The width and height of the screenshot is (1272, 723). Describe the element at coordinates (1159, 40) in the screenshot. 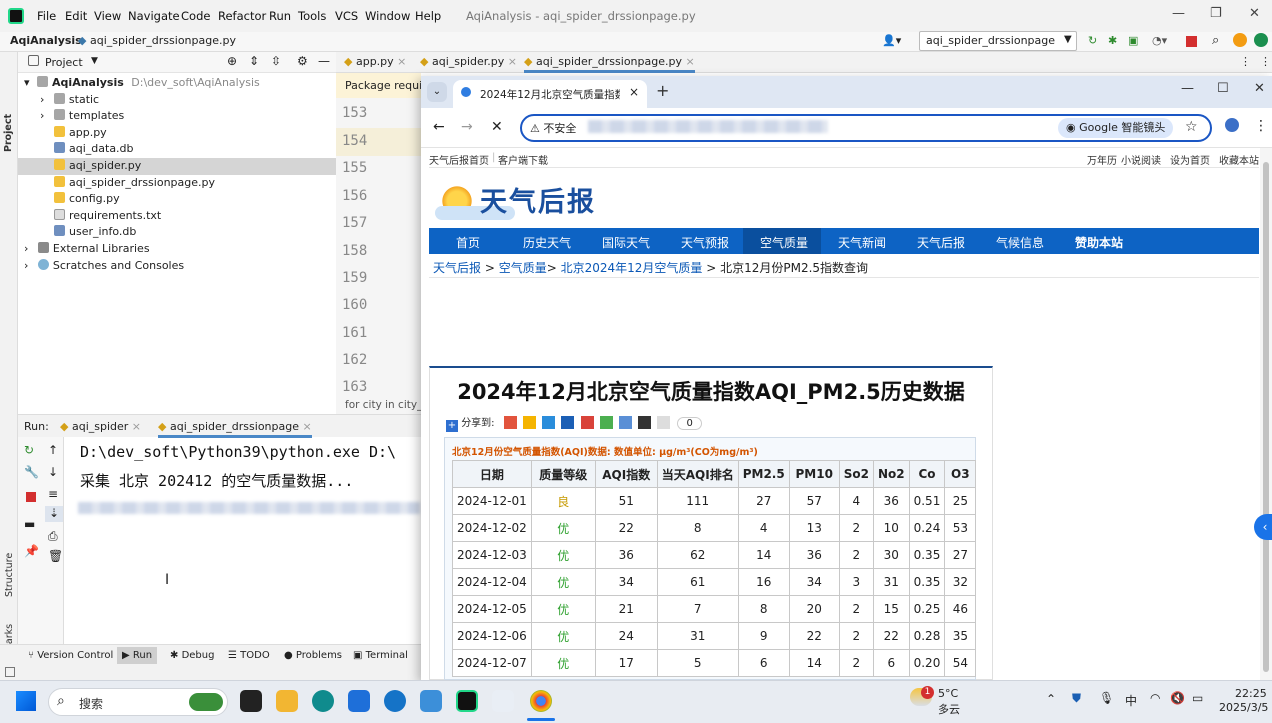

I see `profile-icon: ◔▾` at that location.